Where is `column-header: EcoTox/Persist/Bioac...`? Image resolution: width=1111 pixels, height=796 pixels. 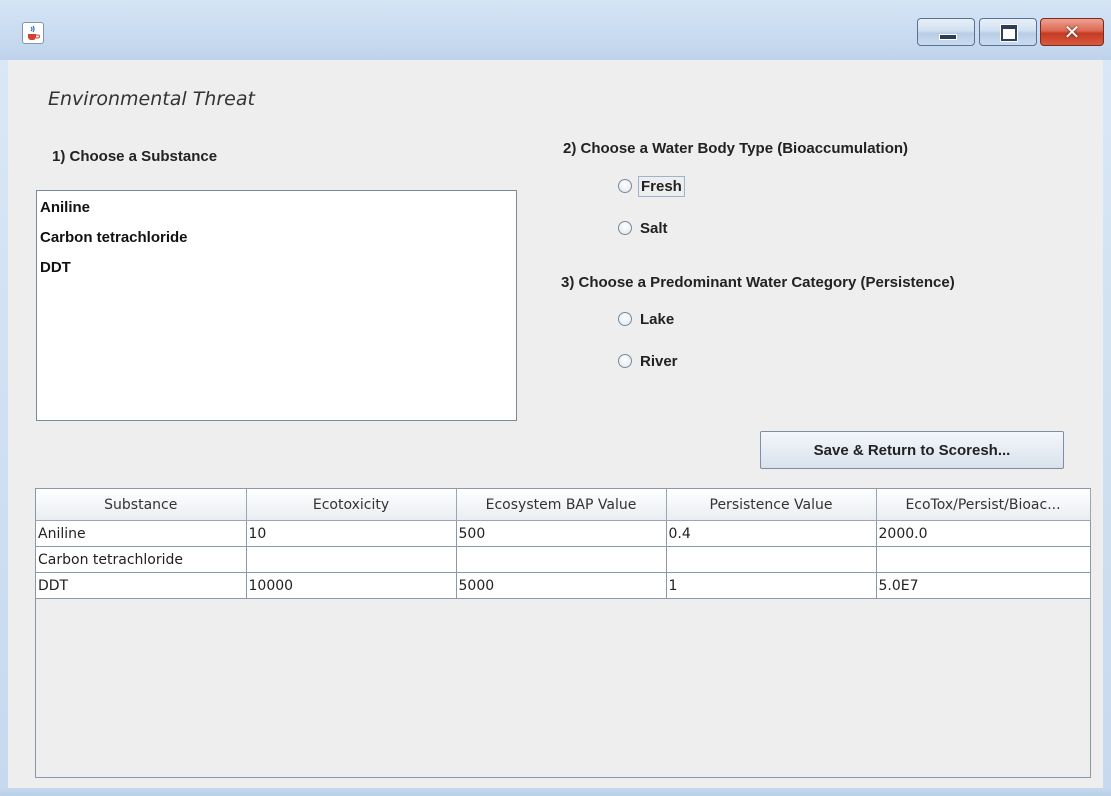 column-header: EcoTox/Persist/Bioac... is located at coordinates (983, 505).